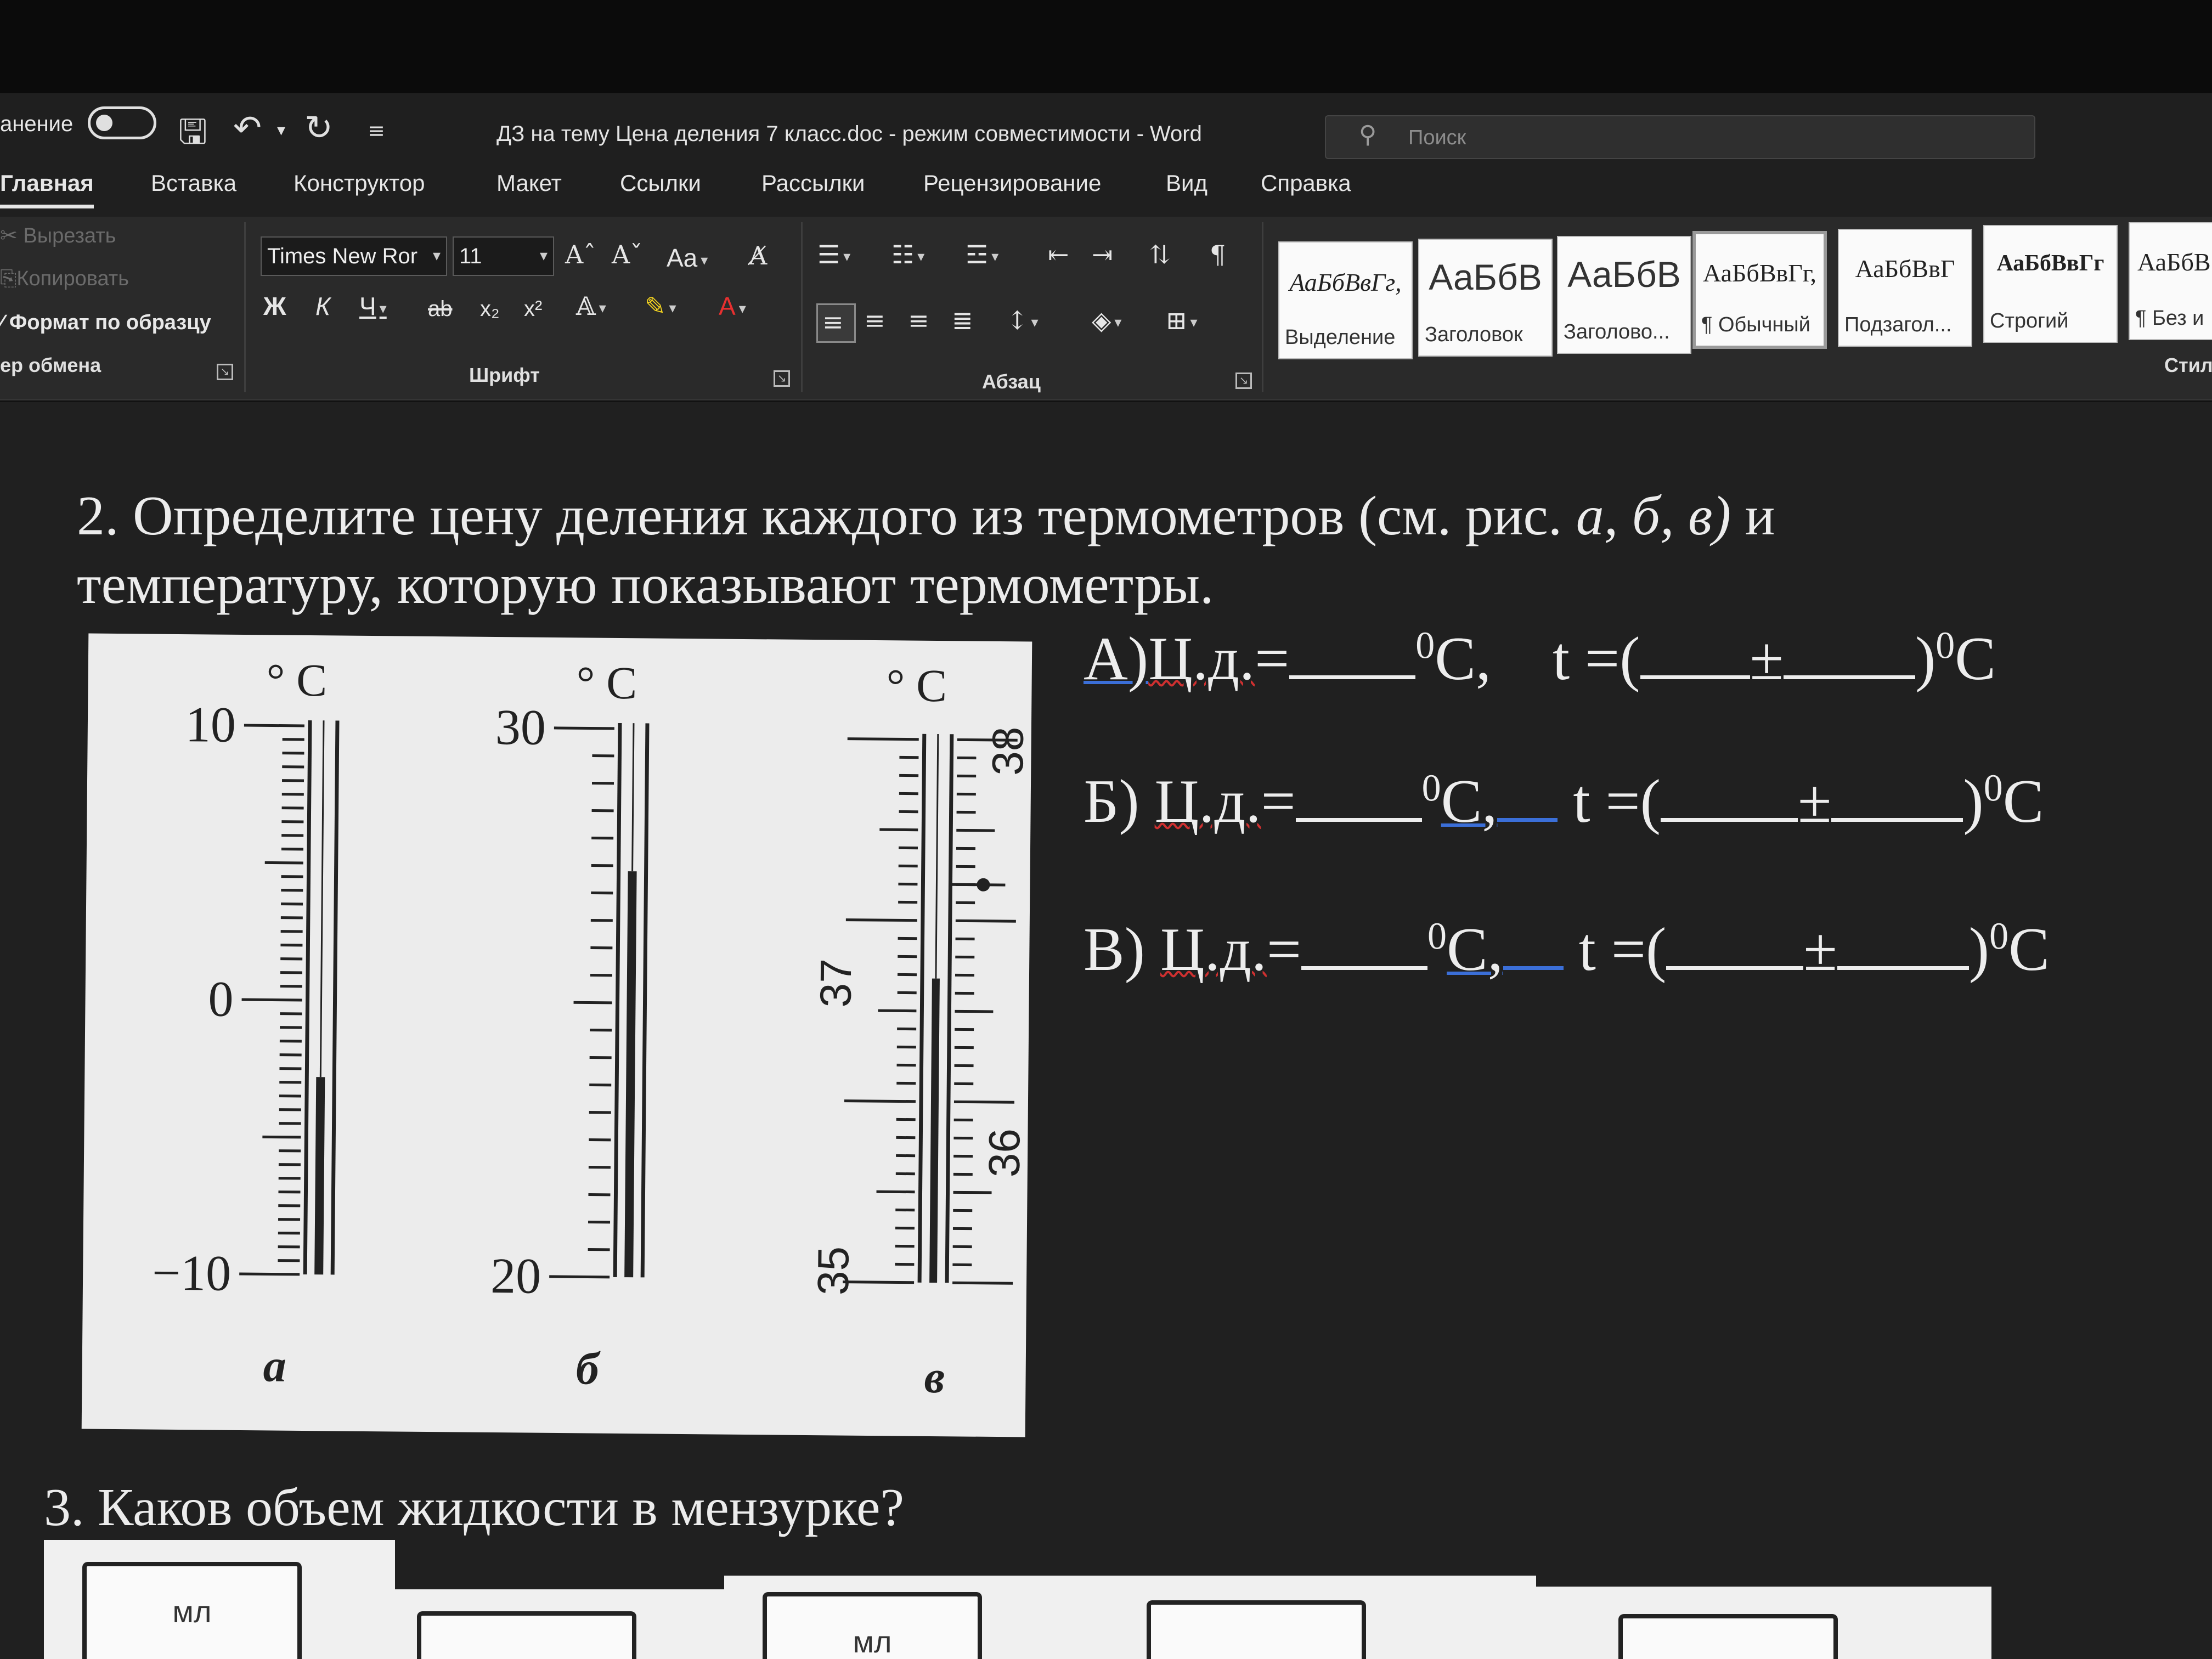  I want to click on answer-line-c: В) Ц.д.= 0С, t =(±)0С, so click(1567, 950).